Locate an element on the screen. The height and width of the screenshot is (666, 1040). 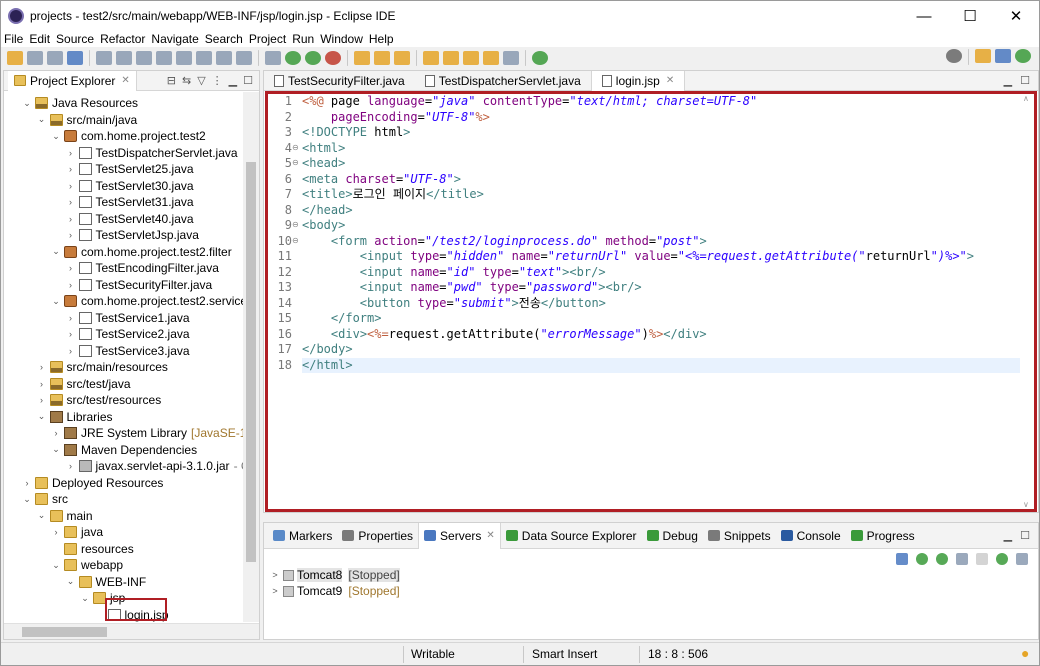
tab-console: Console is located at coordinates (811, 536).